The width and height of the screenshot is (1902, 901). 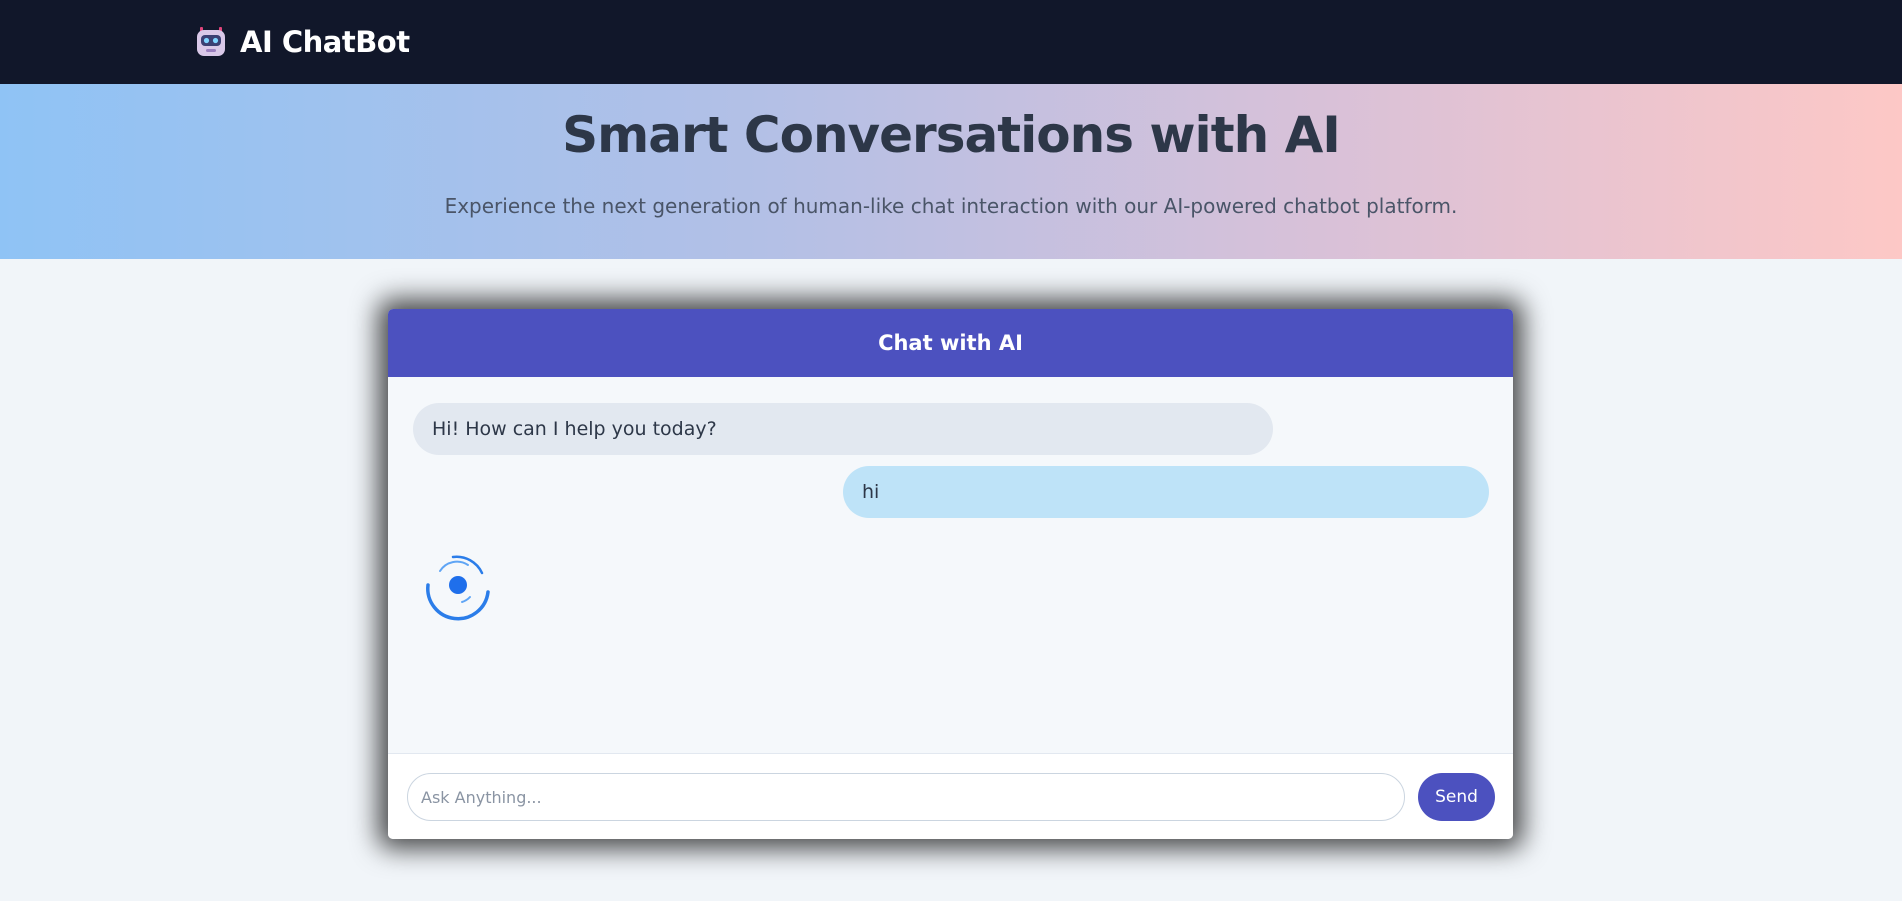 I want to click on bot-message: Hi! How can I help you today?, so click(x=843, y=429).